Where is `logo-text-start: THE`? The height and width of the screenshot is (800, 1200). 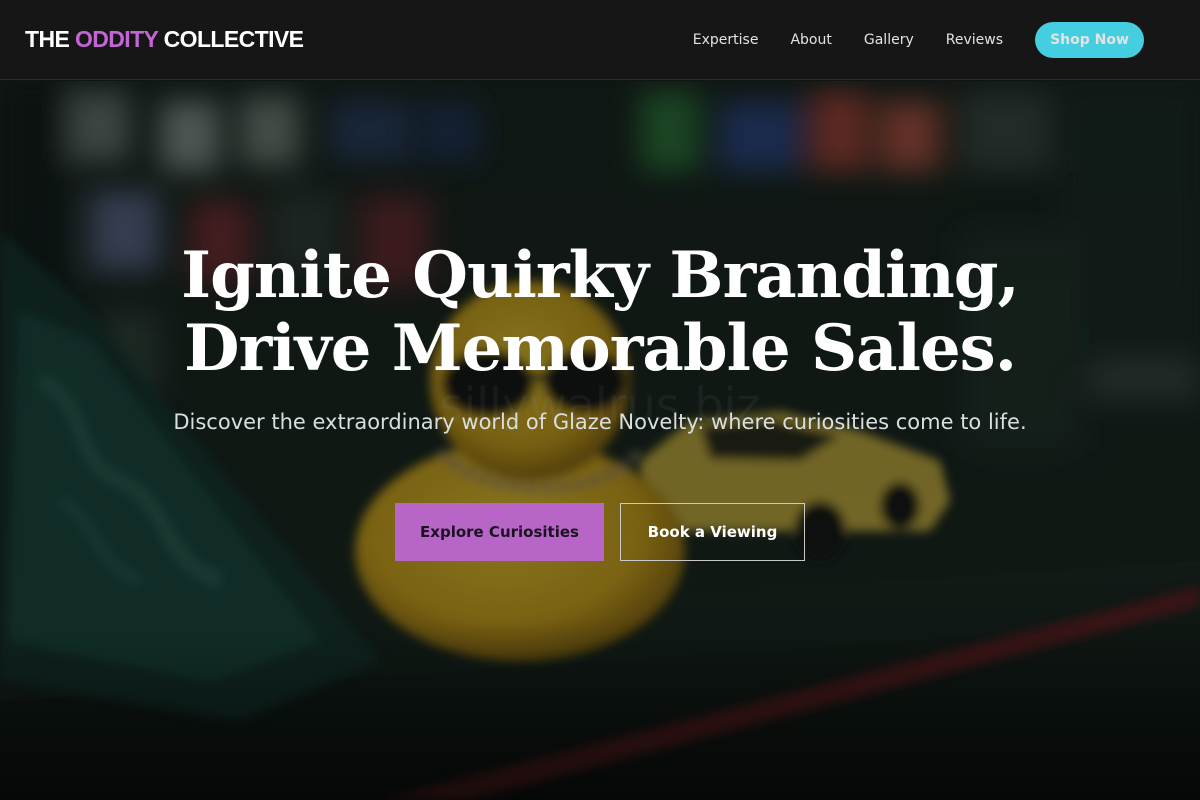 logo-text-start: THE is located at coordinates (50, 39).